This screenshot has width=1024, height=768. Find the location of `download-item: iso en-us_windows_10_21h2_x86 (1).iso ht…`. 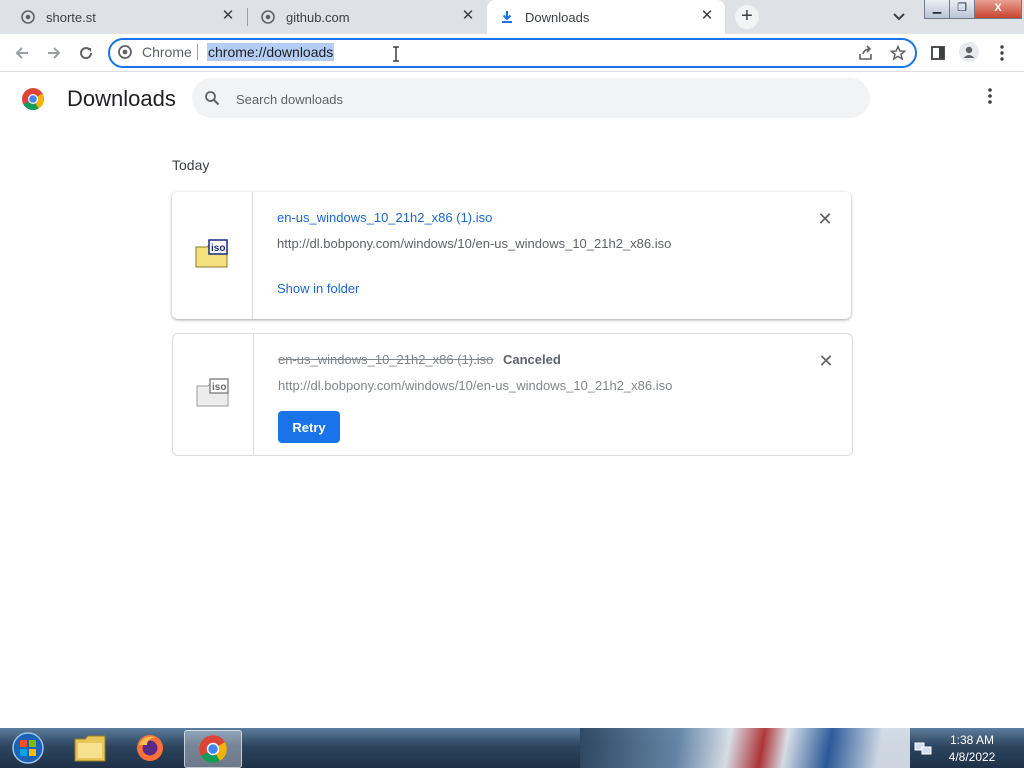

download-item: iso en-us_windows_10_21h2_x86 (1).iso ht… is located at coordinates (511, 255).